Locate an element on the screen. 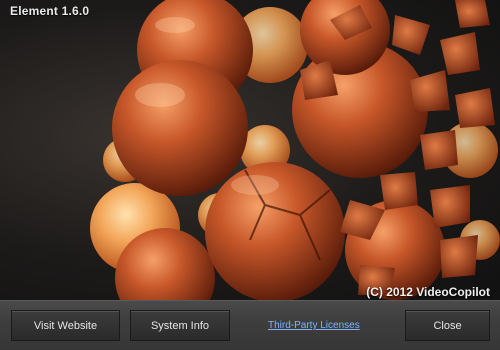 The height and width of the screenshot is (350, 500). third-party-licenses-link: Third-Party Licenses is located at coordinates (314, 325).